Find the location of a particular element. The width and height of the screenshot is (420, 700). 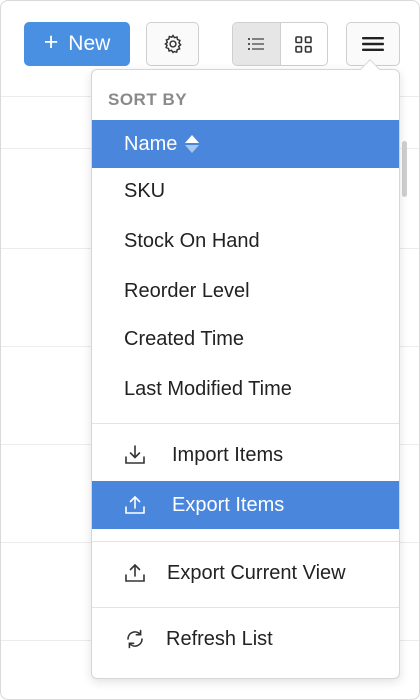

sort-option-label: Stock On Hand is located at coordinates (192, 240).